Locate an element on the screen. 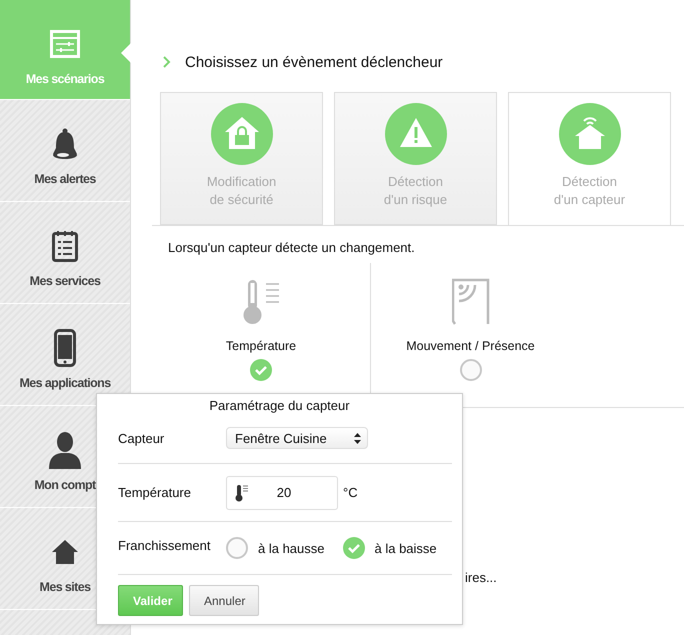  thermometer-icon is located at coordinates (242, 493).